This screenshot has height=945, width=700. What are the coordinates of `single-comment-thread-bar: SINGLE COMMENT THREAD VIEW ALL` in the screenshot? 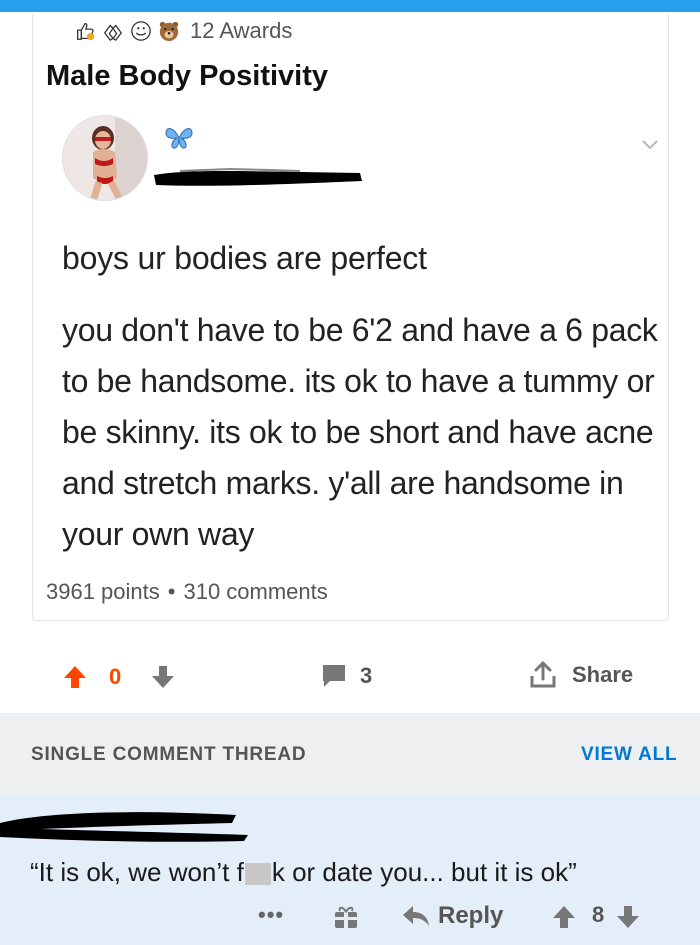 It's located at (350, 754).